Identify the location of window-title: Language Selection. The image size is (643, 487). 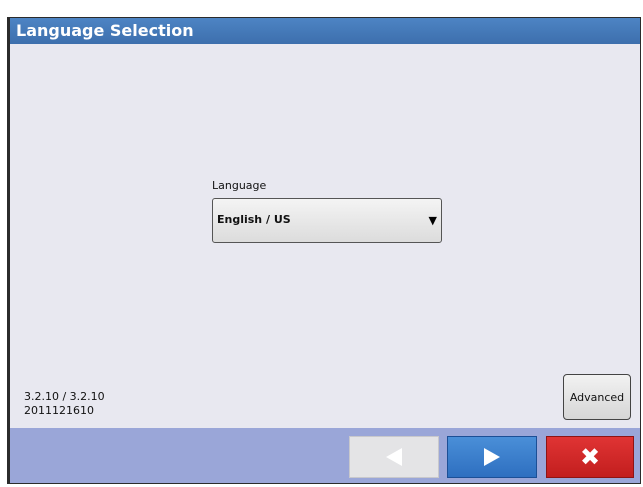
(325, 31).